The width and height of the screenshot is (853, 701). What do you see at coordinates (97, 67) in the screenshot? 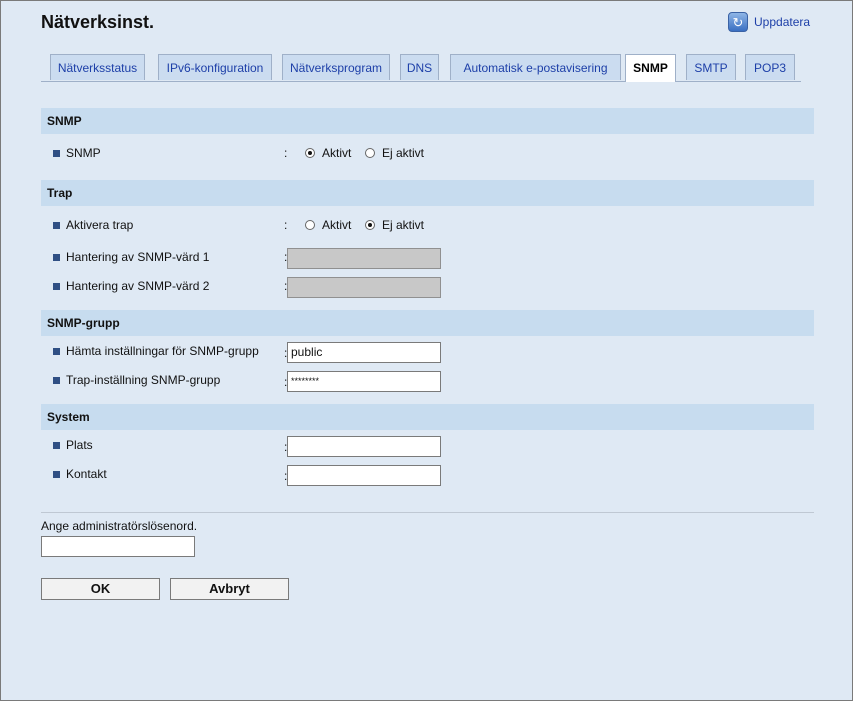
I see `tab-natverksstatus: Nätverksstatus` at bounding box center [97, 67].